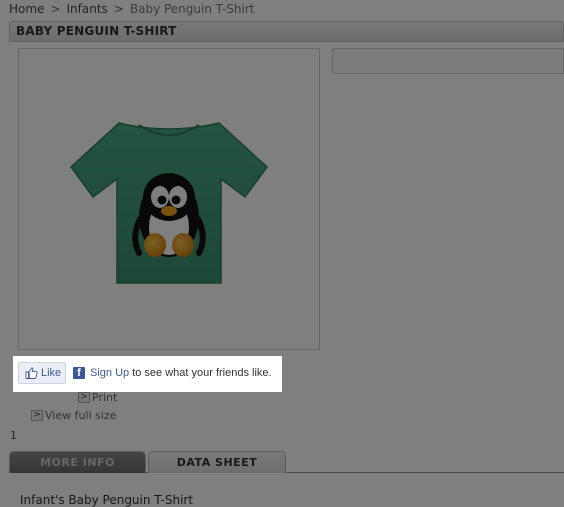  I want to click on facebook-like-button: Like, so click(42, 373).